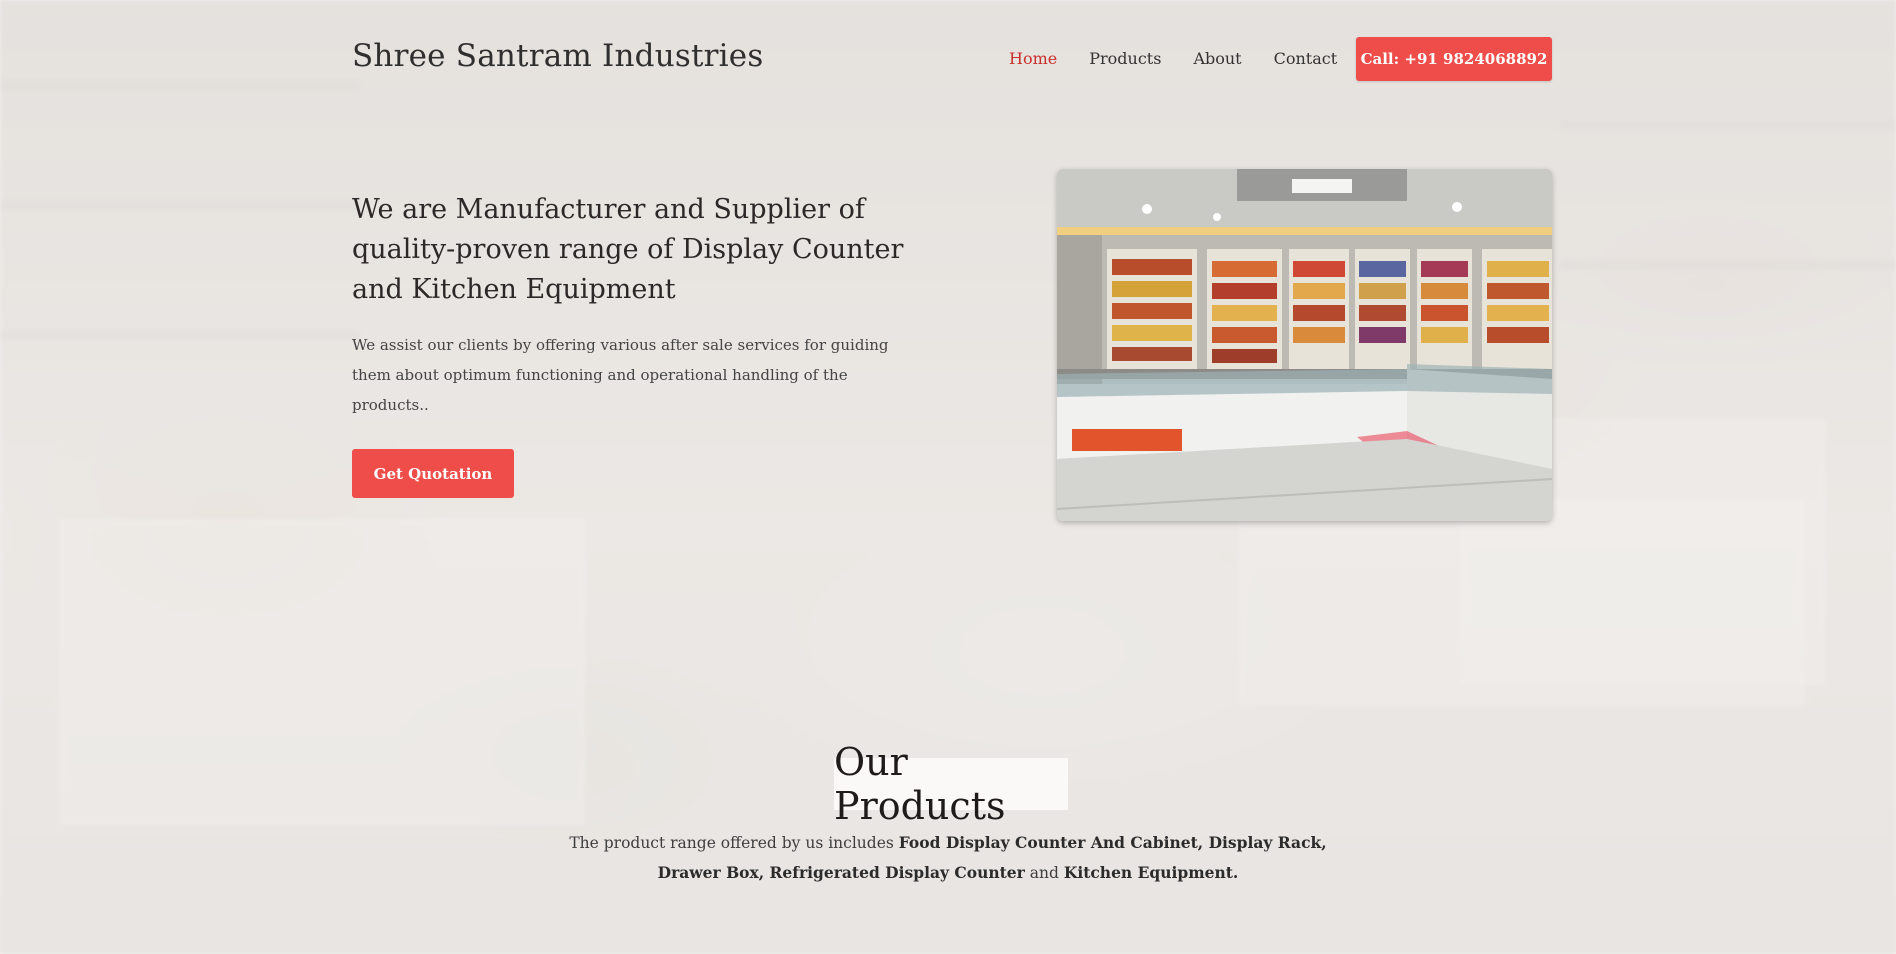  I want to click on products-joiner: and, so click(1044, 873).